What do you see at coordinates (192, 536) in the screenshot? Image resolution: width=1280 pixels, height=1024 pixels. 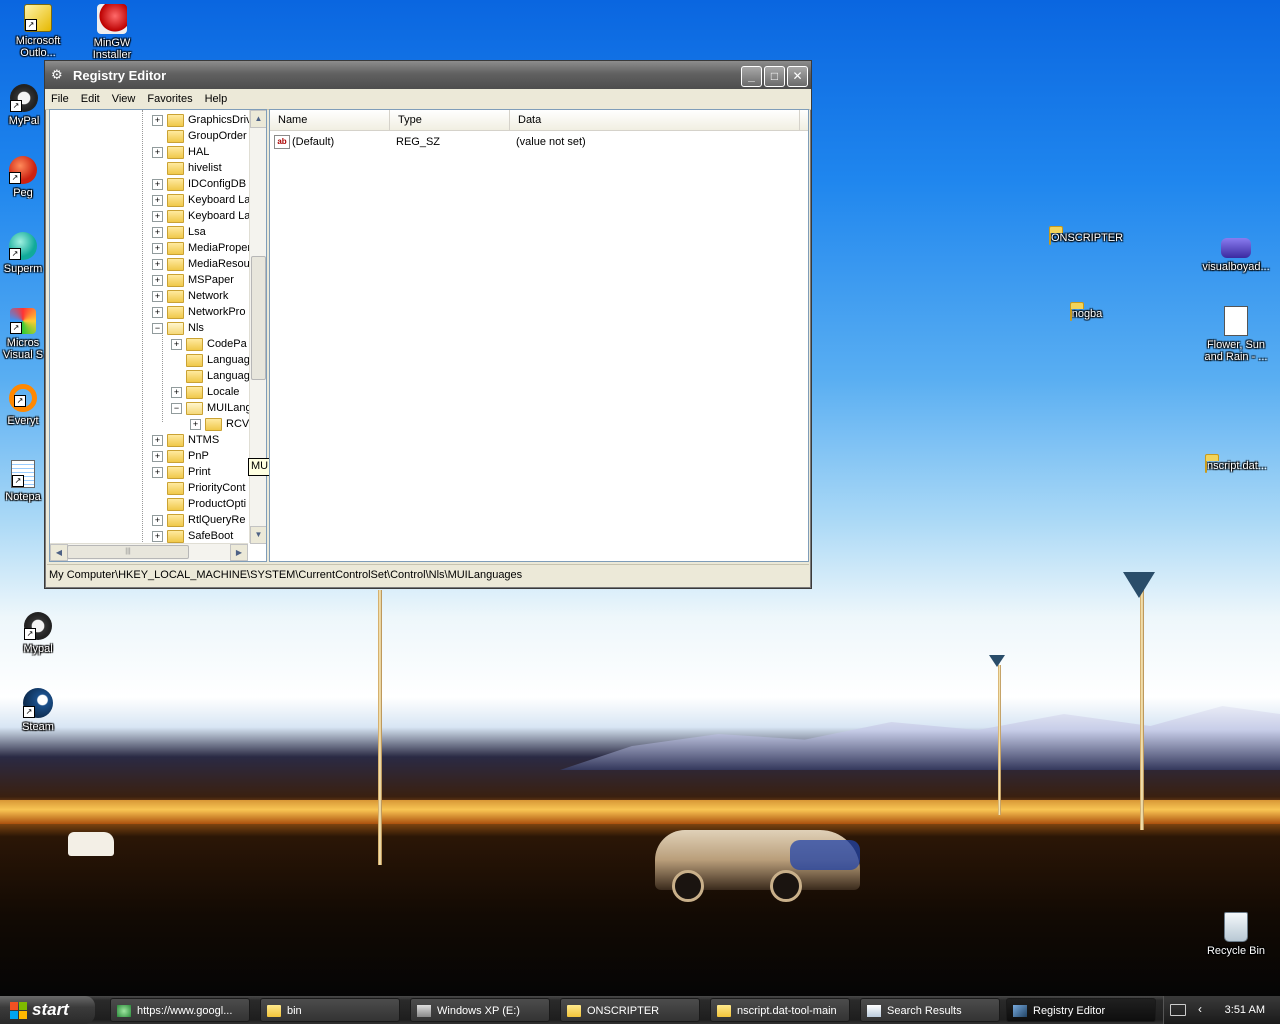 I see `tree-item: + SafeBoot` at bounding box center [192, 536].